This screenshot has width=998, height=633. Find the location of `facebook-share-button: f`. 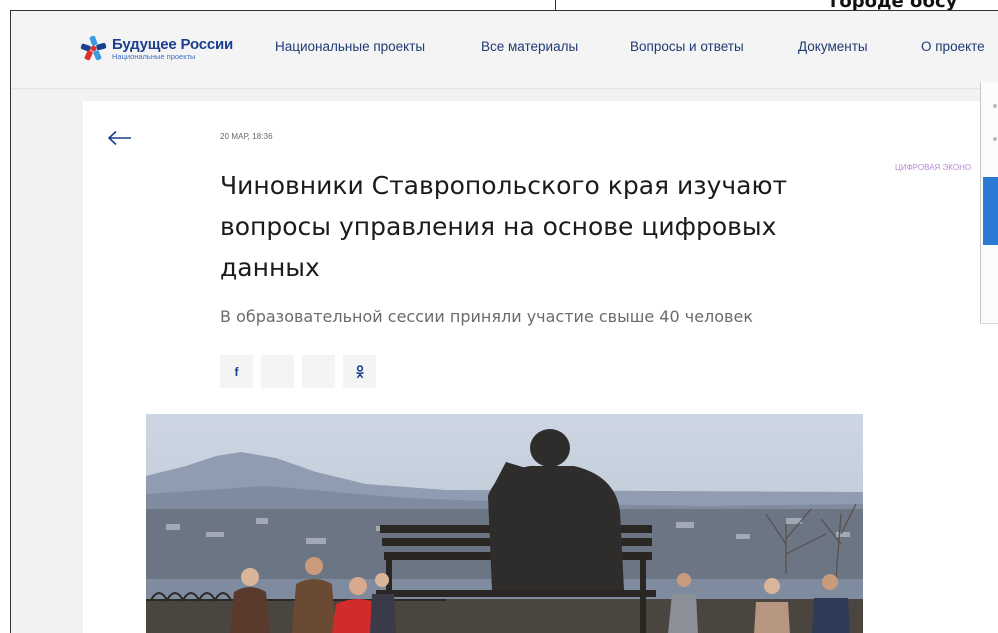

facebook-share-button: f is located at coordinates (236, 371).